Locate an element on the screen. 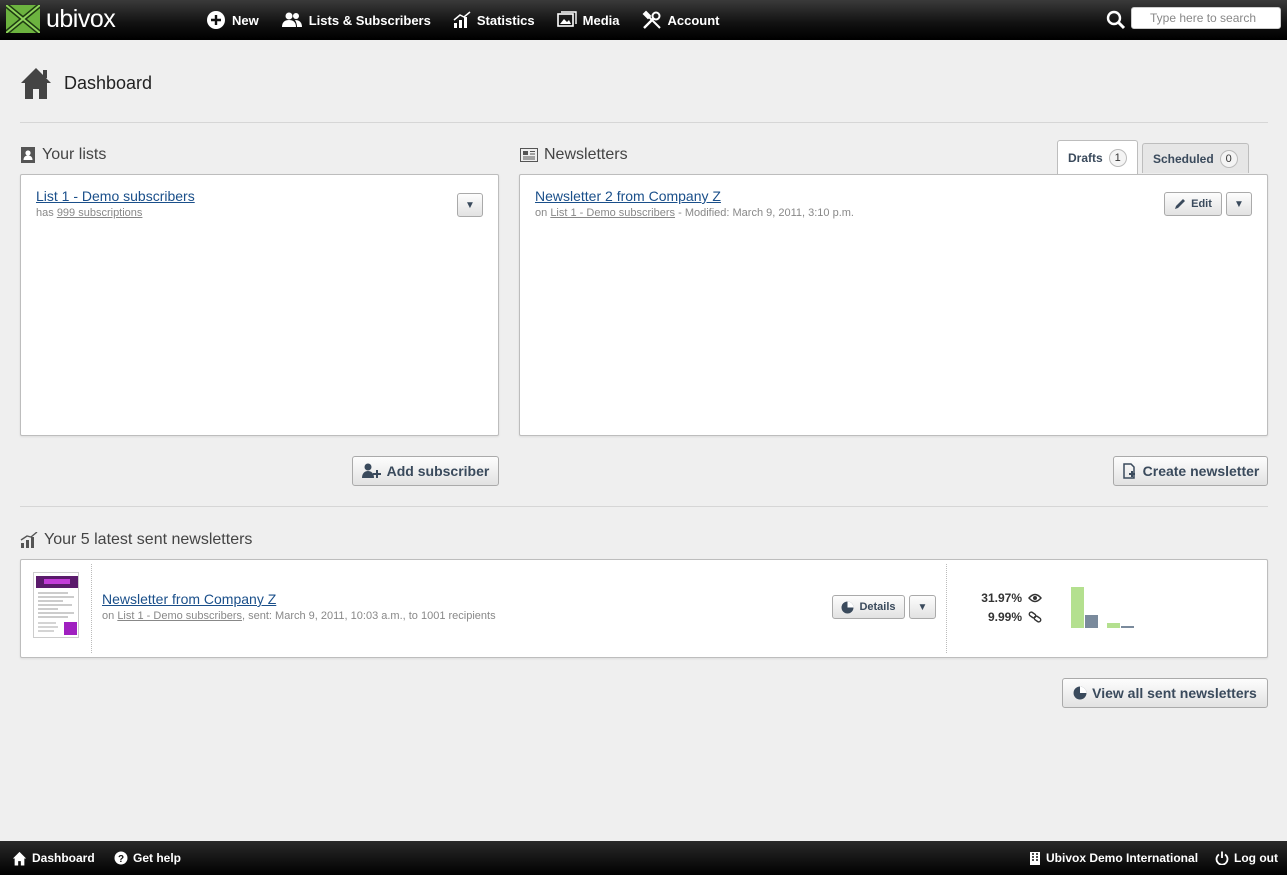  link-icon is located at coordinates (1035, 617).